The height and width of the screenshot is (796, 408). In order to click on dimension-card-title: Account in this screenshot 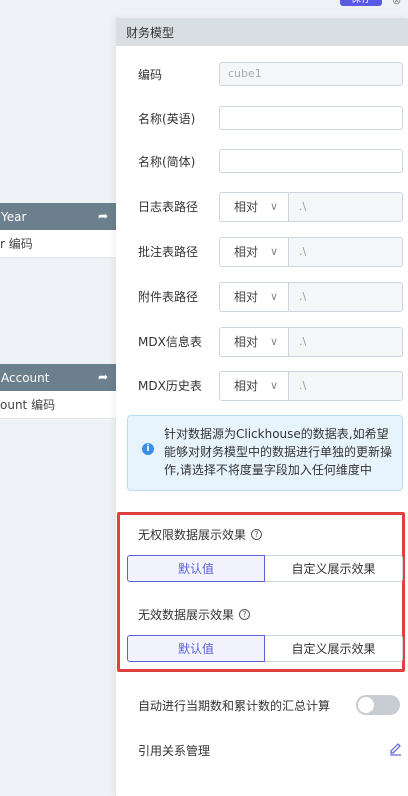, I will do `click(25, 377)`.